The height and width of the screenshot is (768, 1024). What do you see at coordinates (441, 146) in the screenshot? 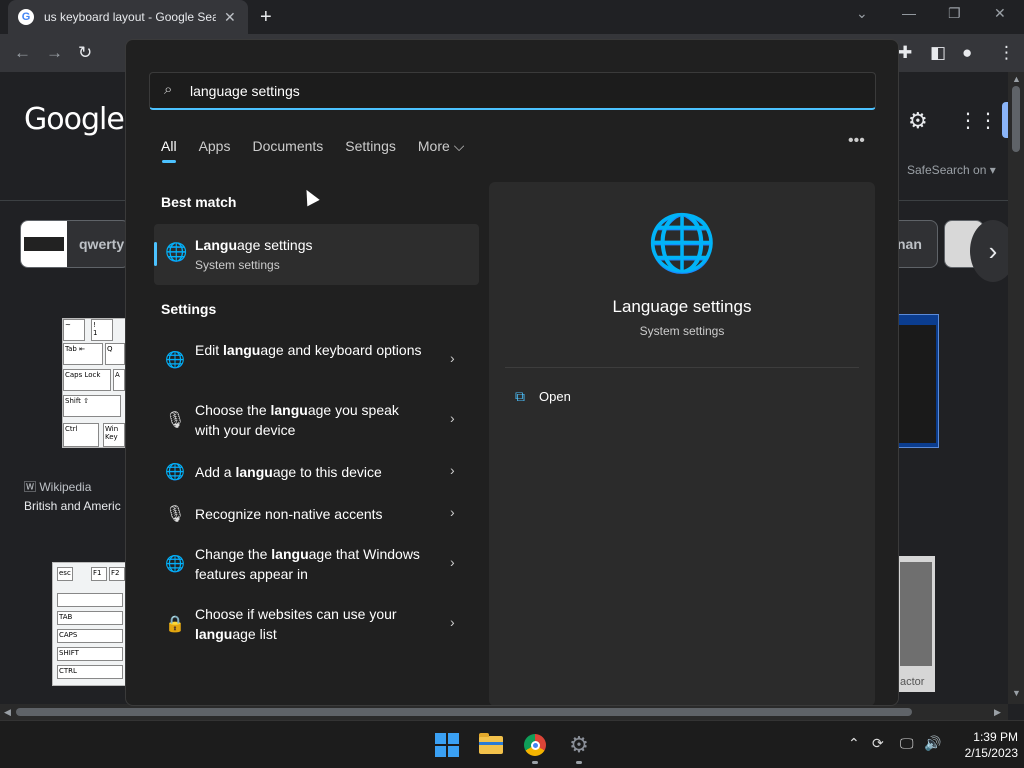
I see `tab-more: More ⌵` at bounding box center [441, 146].